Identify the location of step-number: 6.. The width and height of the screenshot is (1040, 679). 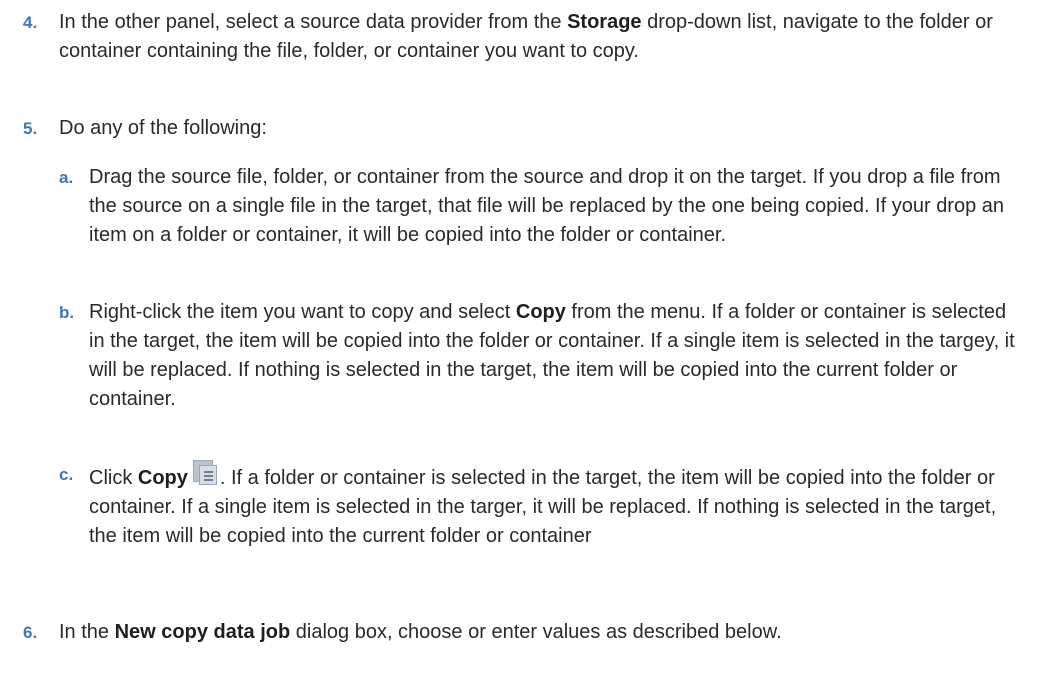
(30, 632).